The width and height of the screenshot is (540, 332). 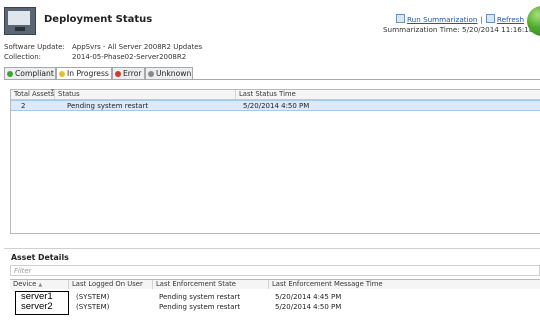 I want to click on unknown-status-icon, so click(x=151, y=73).